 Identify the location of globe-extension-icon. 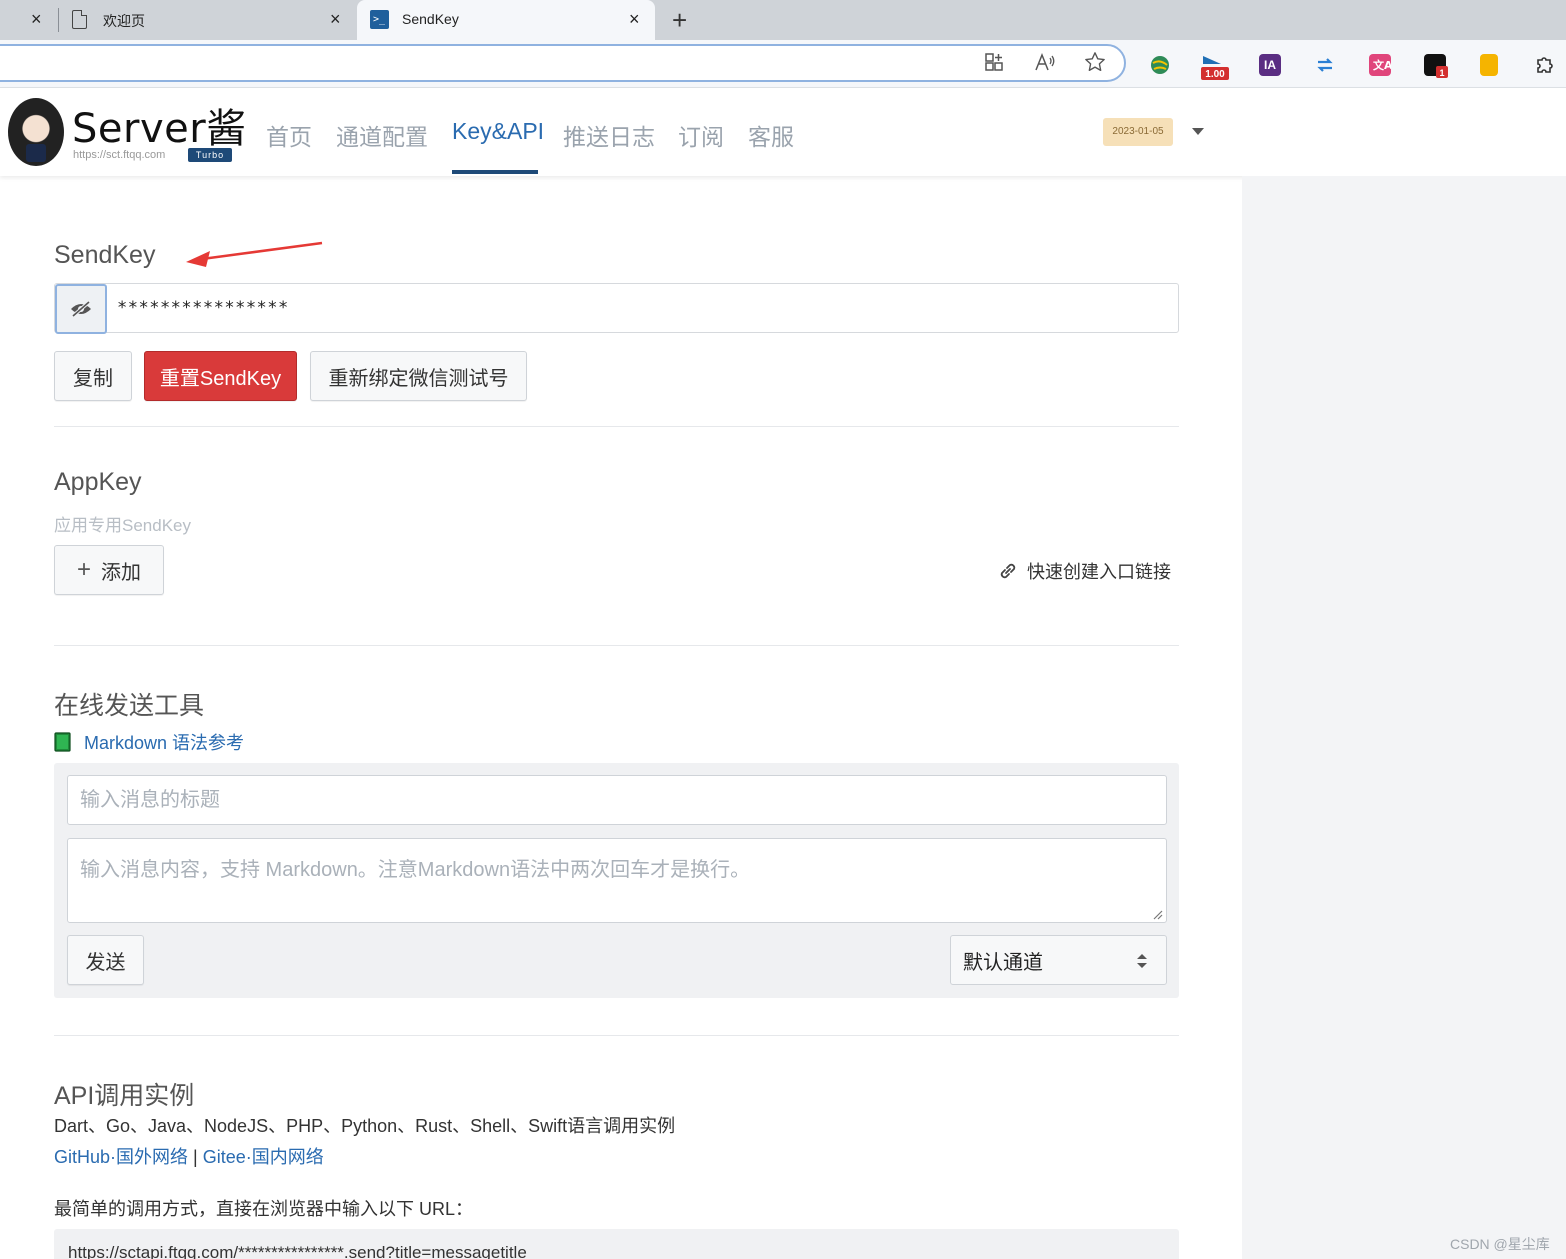
(1160, 65).